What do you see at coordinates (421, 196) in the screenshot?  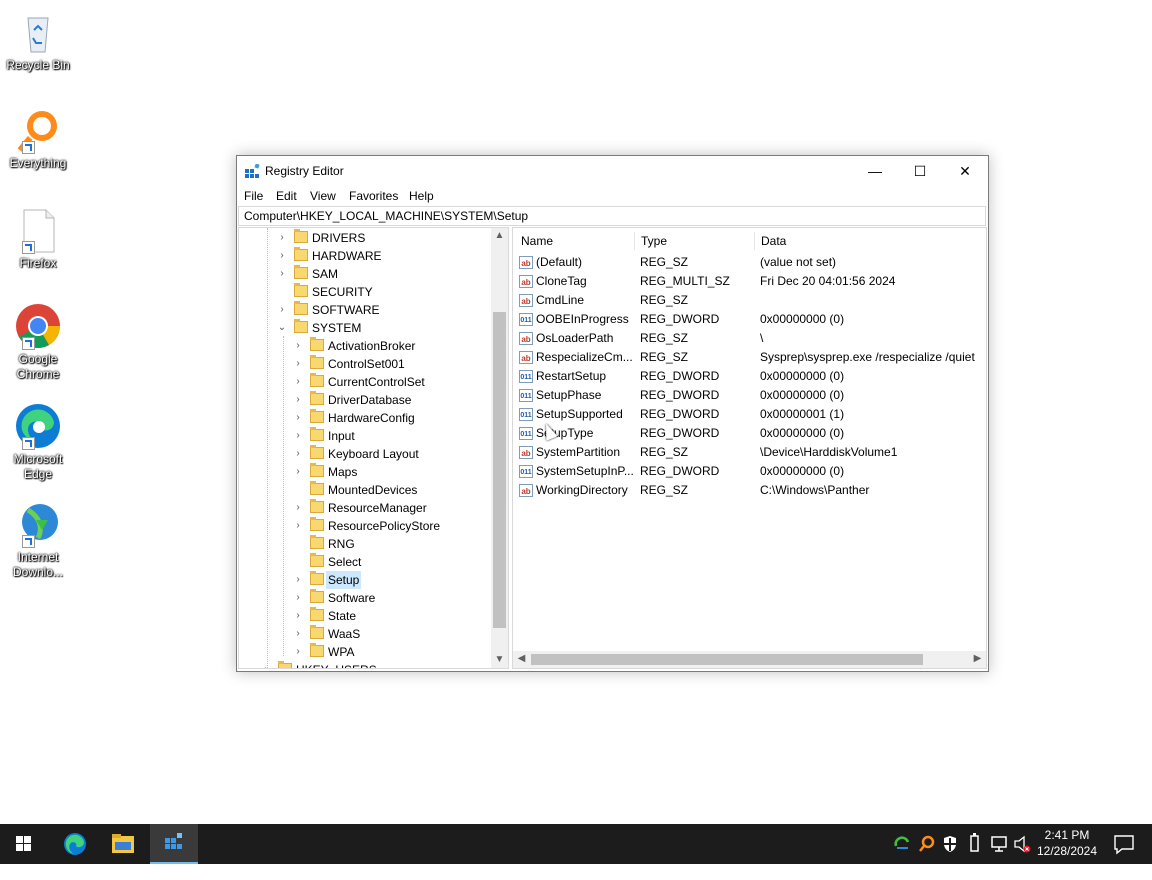 I see `menu-help: Help` at bounding box center [421, 196].